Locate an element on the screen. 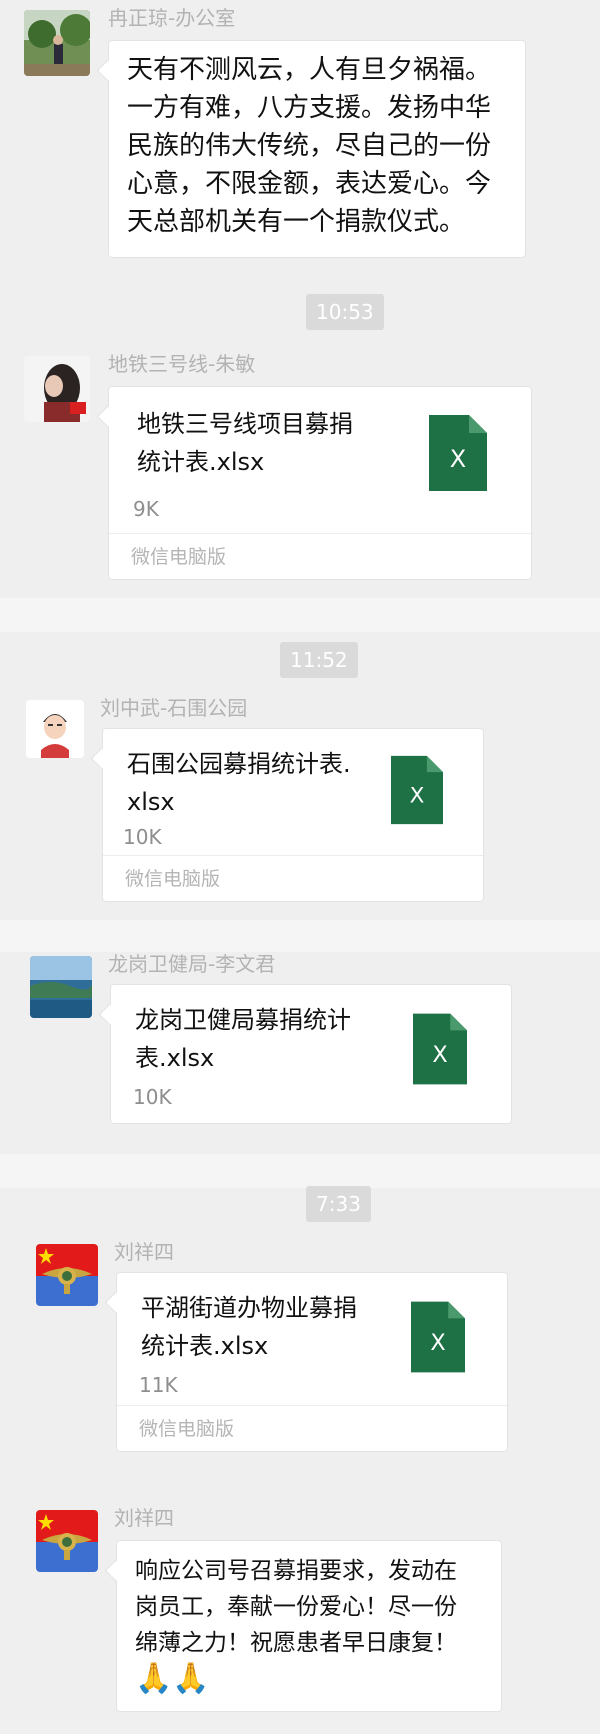 The width and height of the screenshot is (600, 1734). photo-avatar-girl-icon is located at coordinates (57, 389).